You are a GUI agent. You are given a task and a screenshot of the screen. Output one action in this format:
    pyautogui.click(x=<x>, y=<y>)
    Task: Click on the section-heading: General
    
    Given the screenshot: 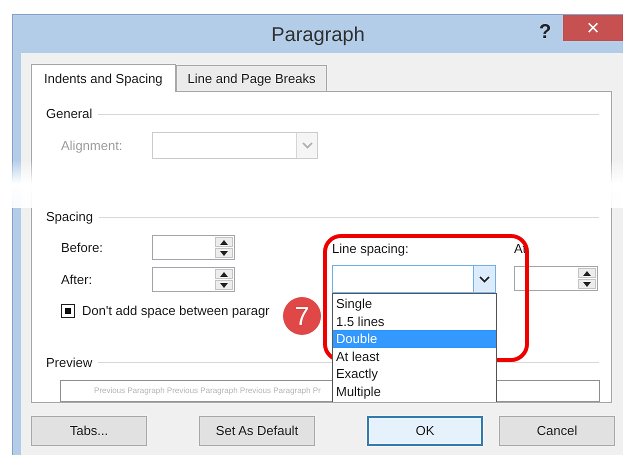 What is the action you would take?
    pyautogui.click(x=69, y=114)
    